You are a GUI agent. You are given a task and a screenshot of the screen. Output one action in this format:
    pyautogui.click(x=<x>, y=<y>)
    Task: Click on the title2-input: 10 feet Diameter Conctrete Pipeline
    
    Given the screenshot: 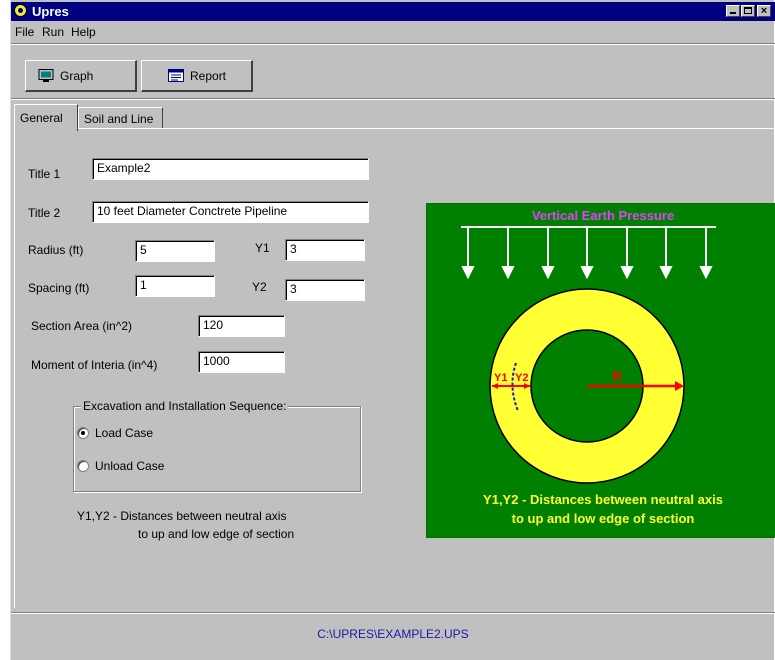 What is the action you would take?
    pyautogui.click(x=230, y=212)
    